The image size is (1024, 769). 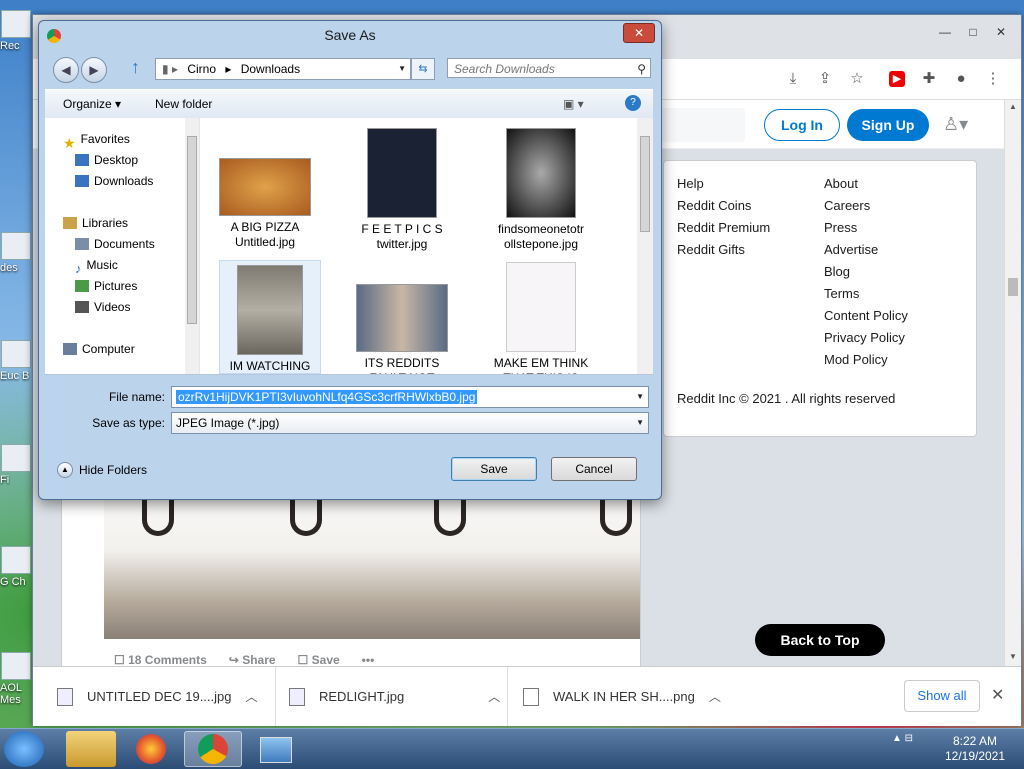 What do you see at coordinates (1013, 656) in the screenshot?
I see `scroll-down-arrow-icon: ▼` at bounding box center [1013, 656].